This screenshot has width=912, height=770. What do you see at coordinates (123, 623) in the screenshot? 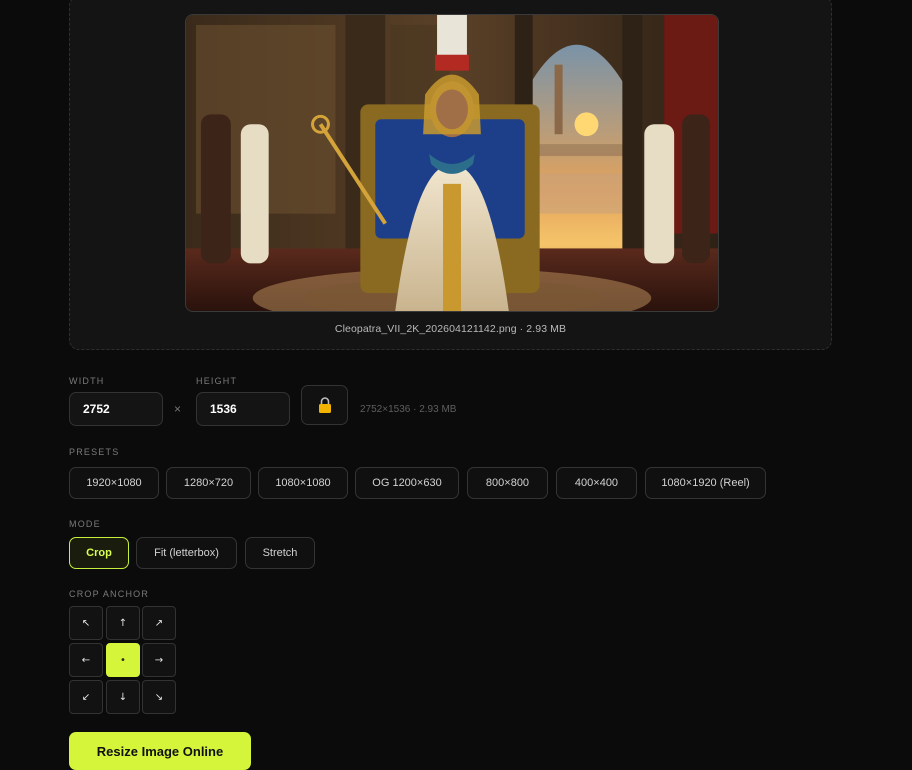
I see `anchor-top: ↑` at bounding box center [123, 623].